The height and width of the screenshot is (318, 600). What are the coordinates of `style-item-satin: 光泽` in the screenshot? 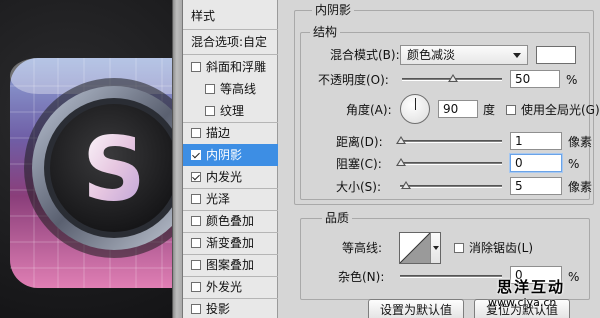 It's located at (230, 199).